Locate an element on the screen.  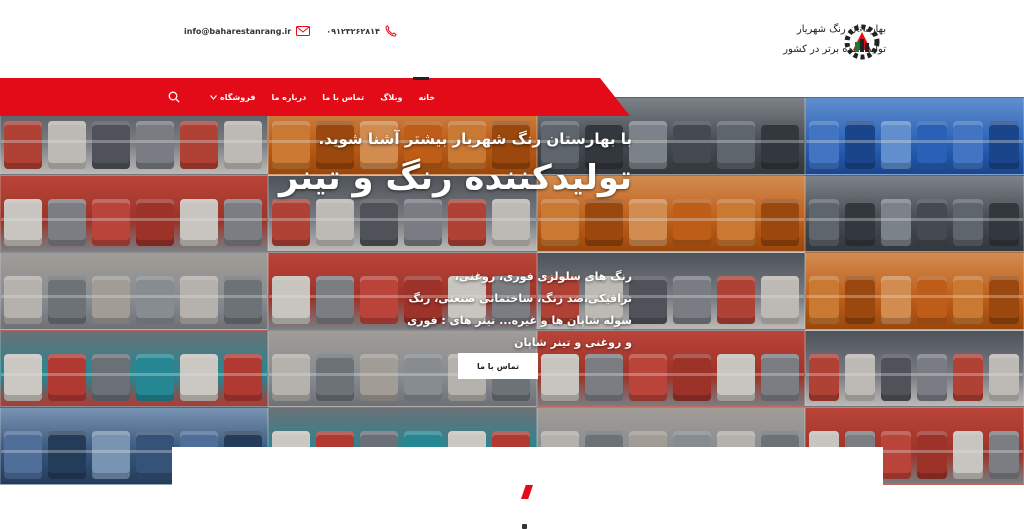
phone-text: ۰۹۱۲۳۲۶۲۸۱۴ is located at coordinates (353, 31).